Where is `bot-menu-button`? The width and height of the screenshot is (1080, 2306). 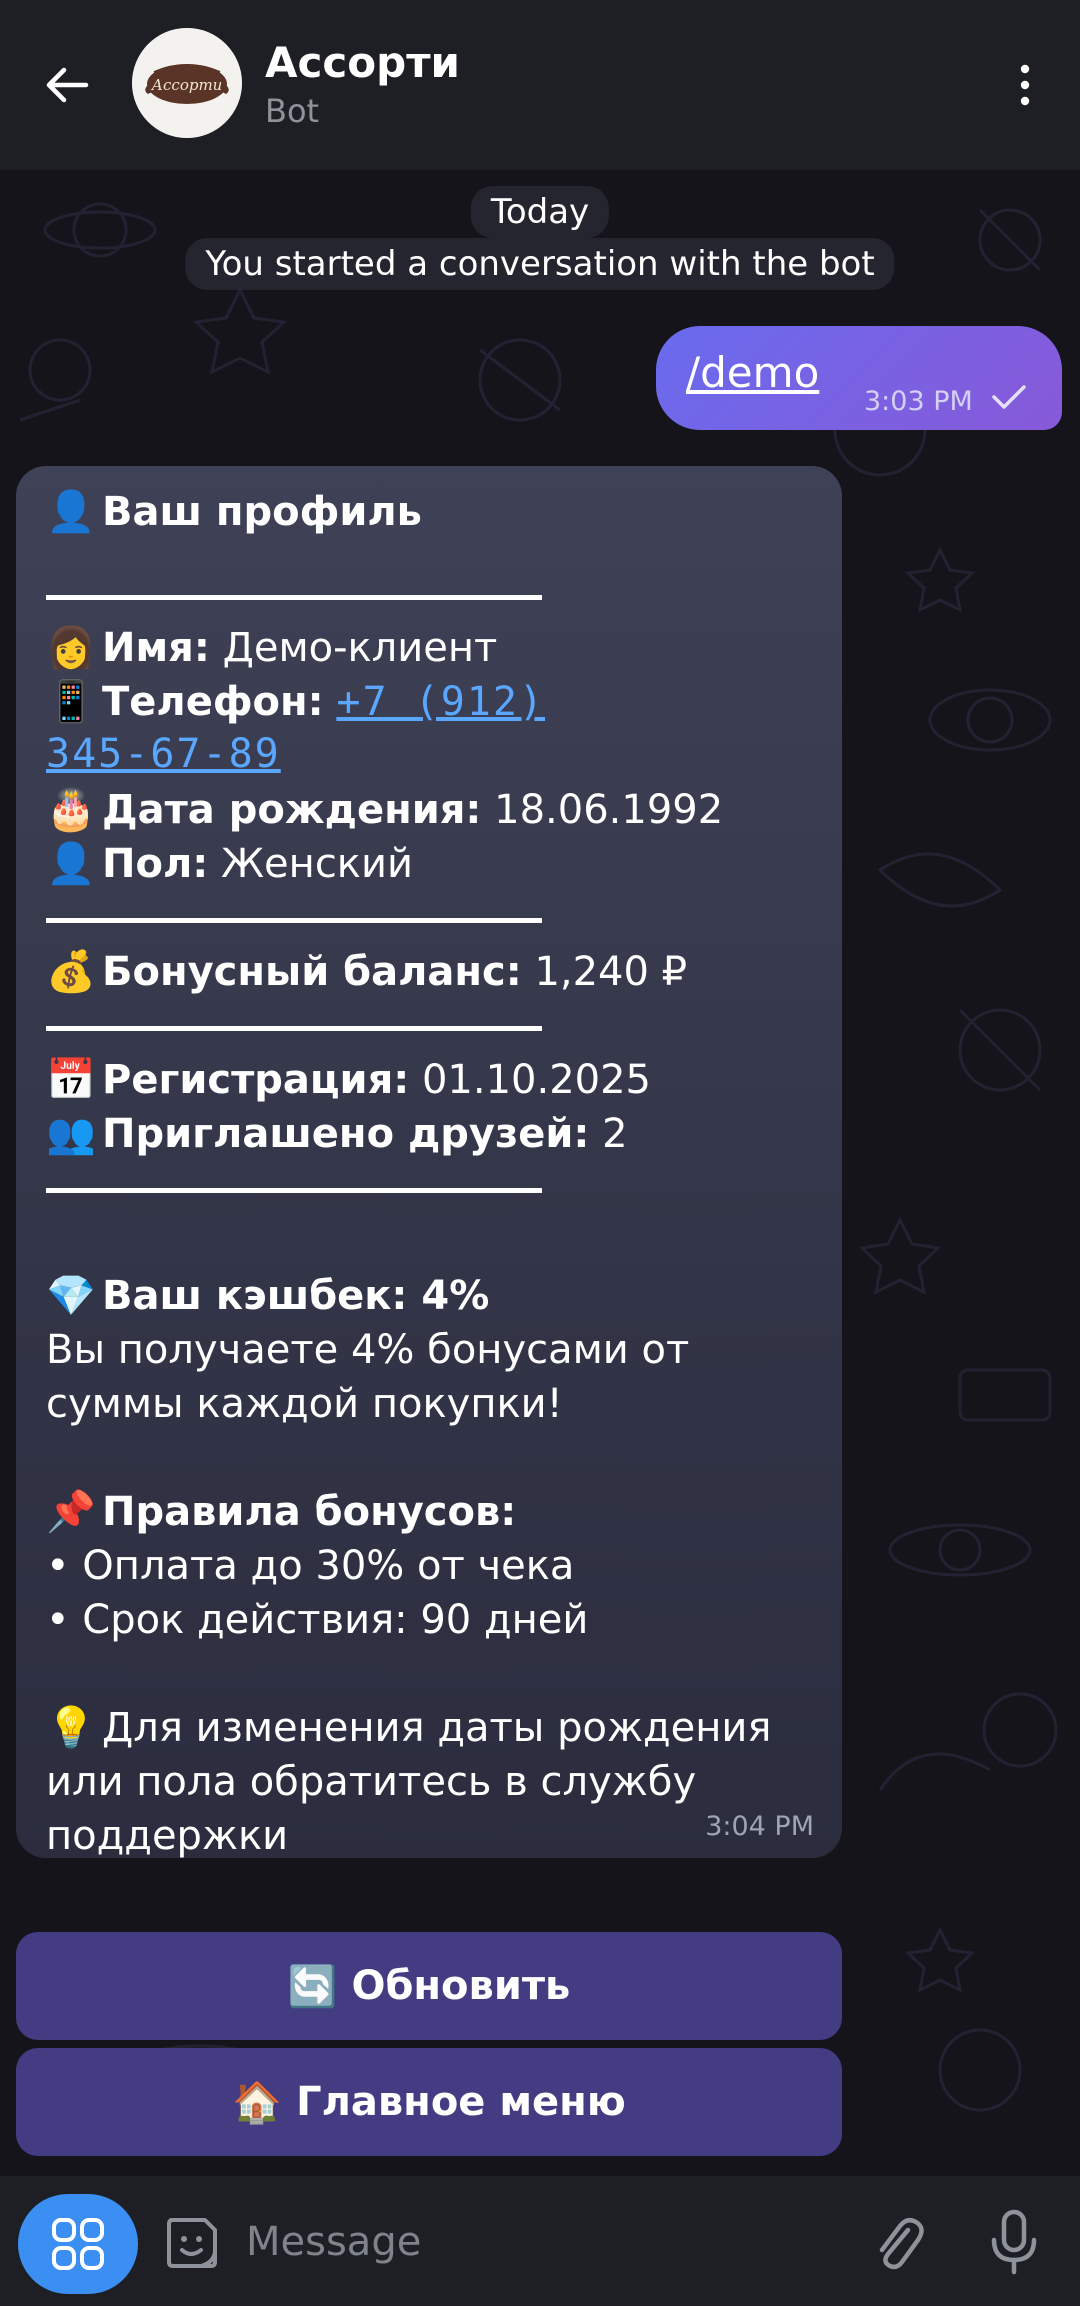 bot-menu-button is located at coordinates (78, 2244).